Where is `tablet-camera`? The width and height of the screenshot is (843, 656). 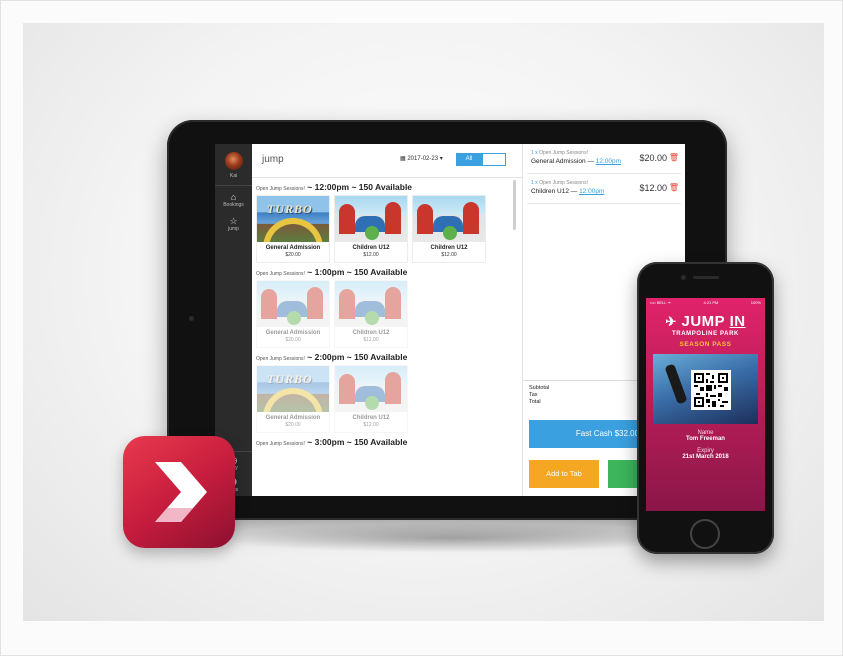 tablet-camera is located at coordinates (191, 318).